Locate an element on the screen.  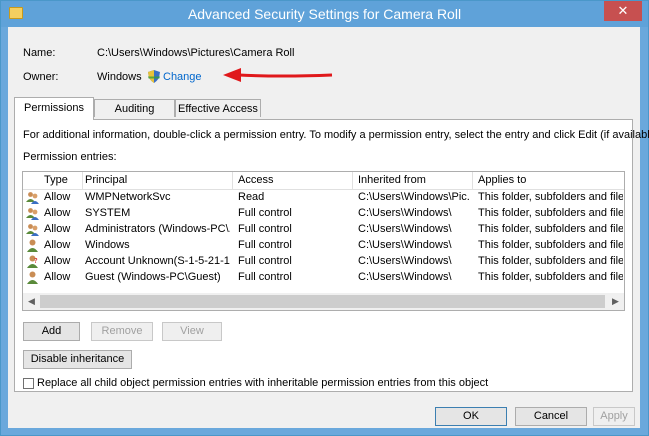
column-header-applies-to: Applies to is located at coordinates (502, 180).